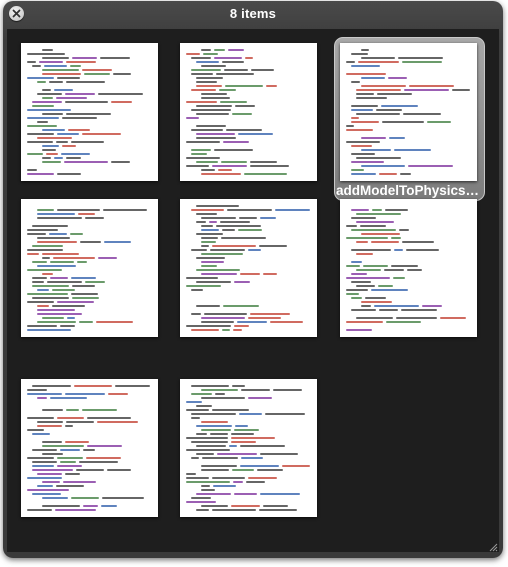 Image resolution: width=508 pixels, height=567 pixels. What do you see at coordinates (253, 14) in the screenshot?
I see `title-bar: 8 items` at bounding box center [253, 14].